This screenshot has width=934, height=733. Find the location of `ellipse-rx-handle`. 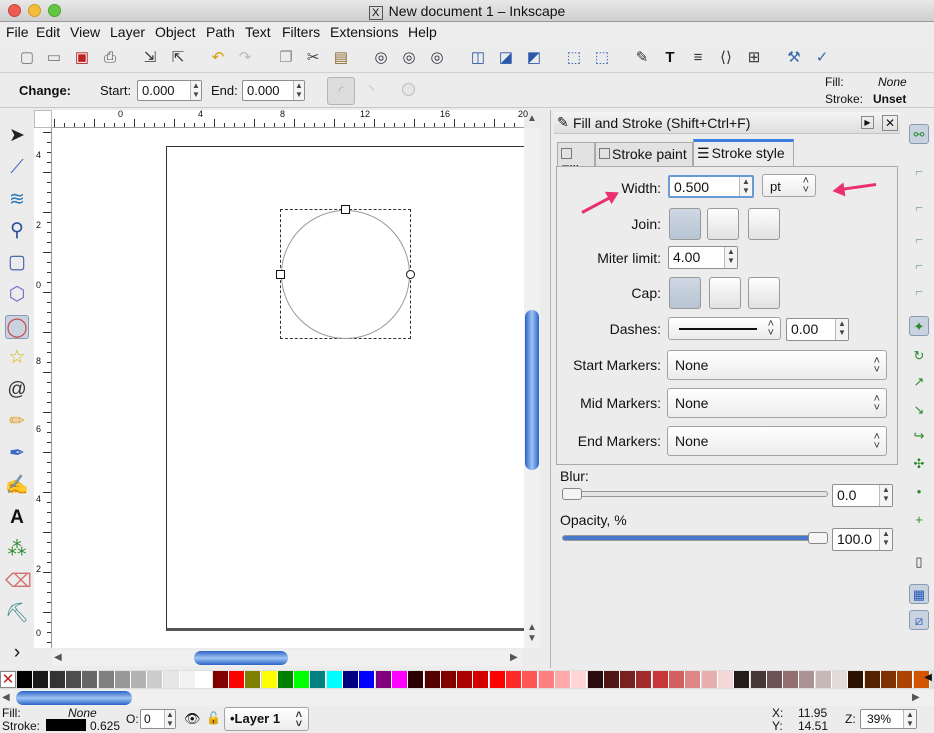

ellipse-rx-handle is located at coordinates (280, 274).